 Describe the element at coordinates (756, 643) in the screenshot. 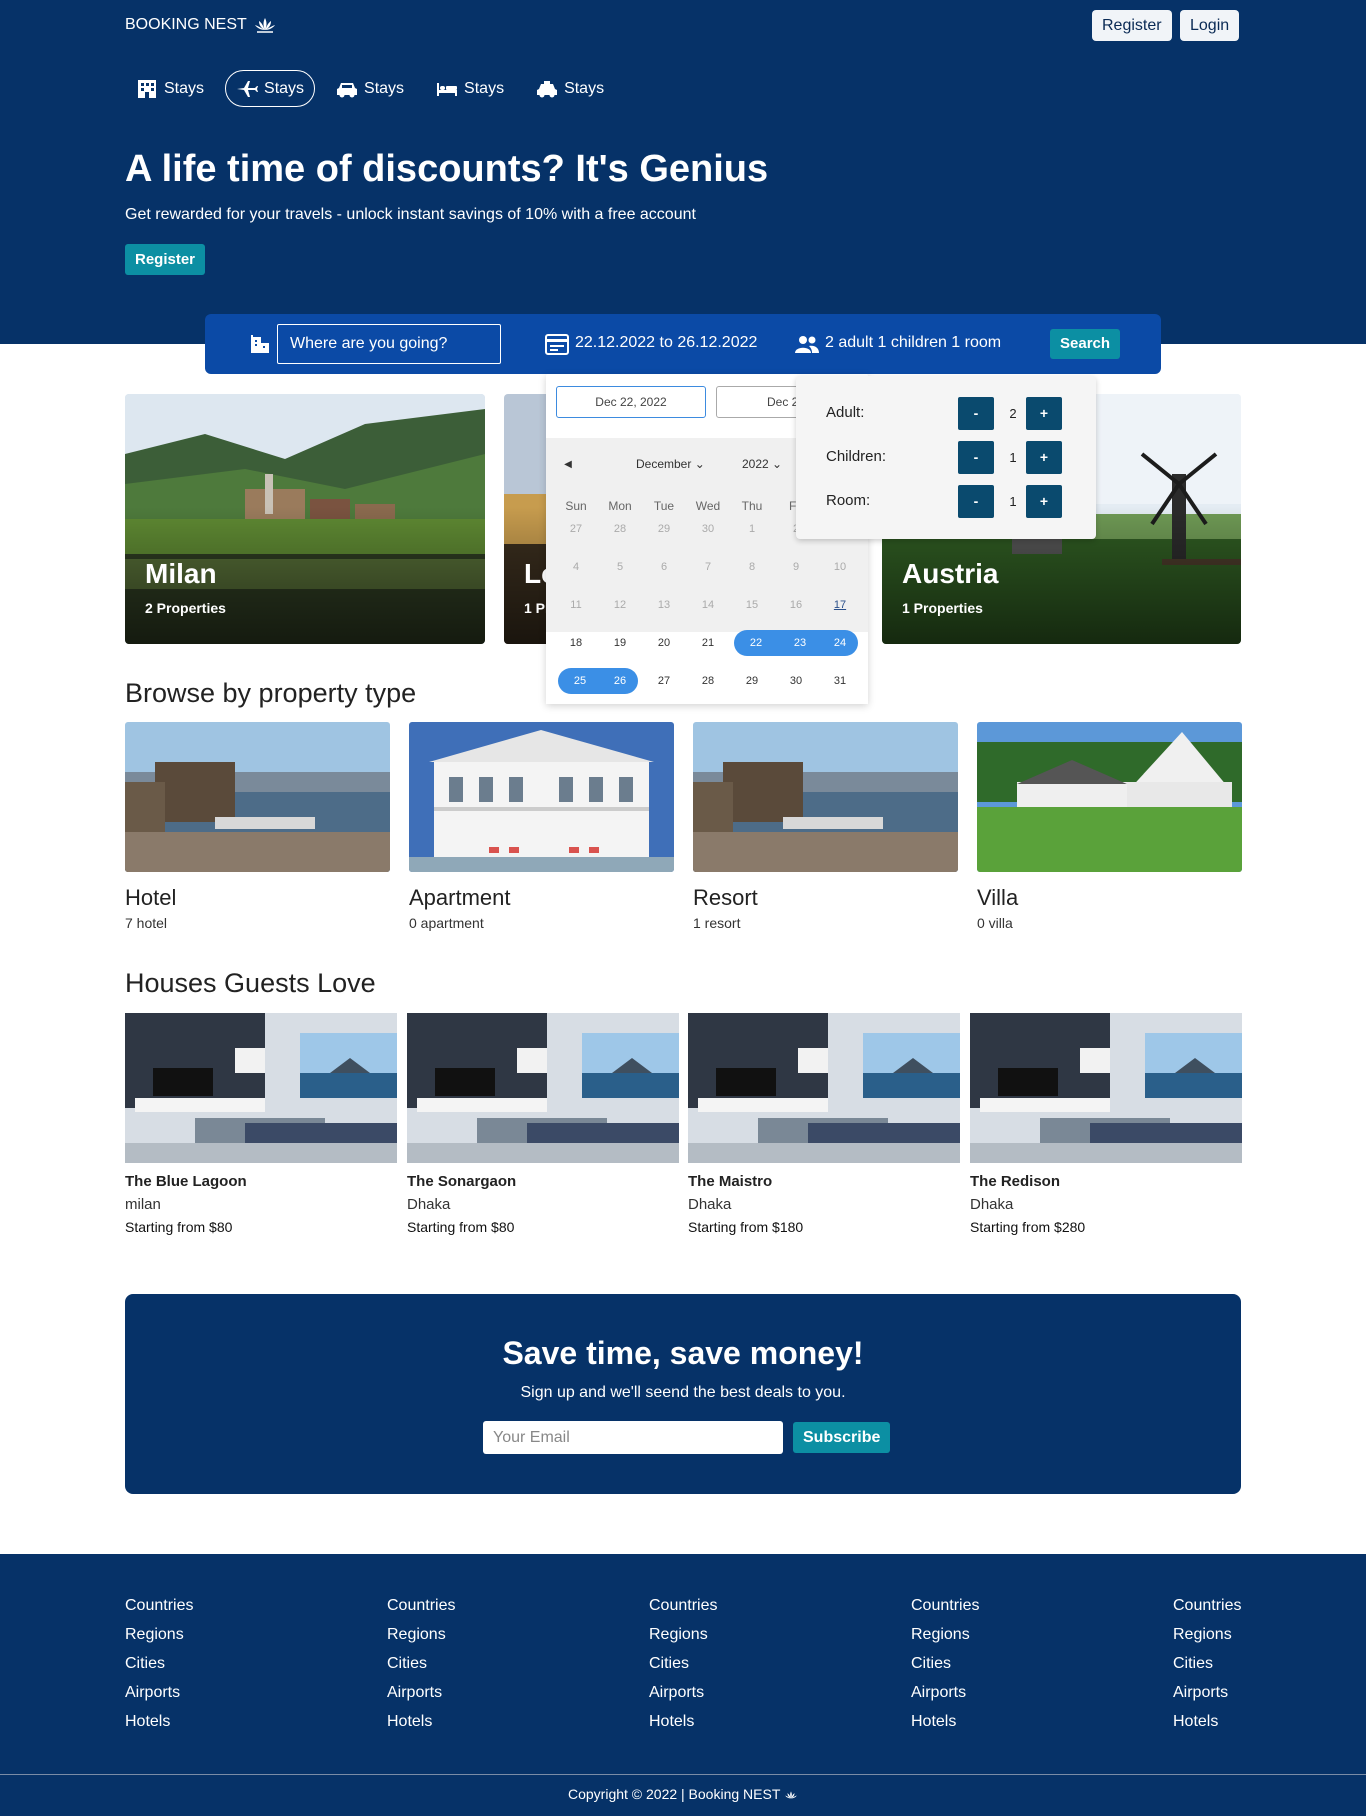

I see `calendar-day: 22` at that location.